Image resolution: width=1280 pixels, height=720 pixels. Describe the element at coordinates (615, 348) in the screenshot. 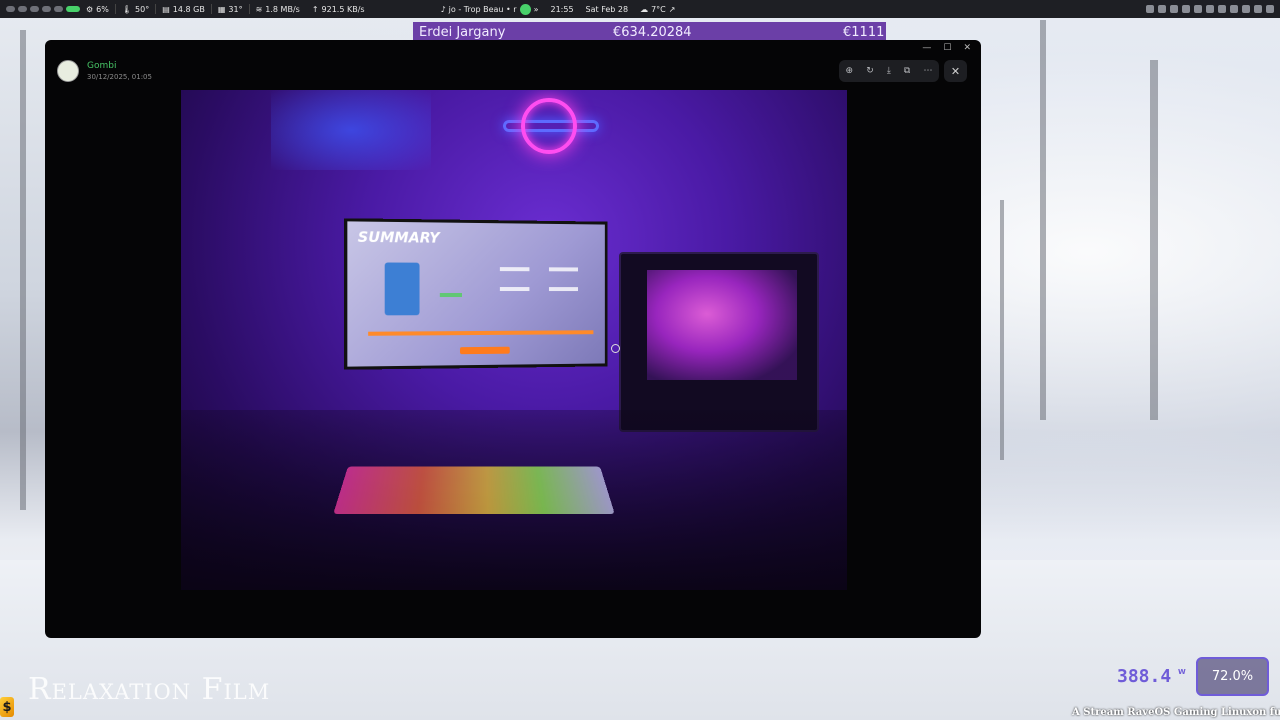

I see `zoom-cursor-icon` at that location.